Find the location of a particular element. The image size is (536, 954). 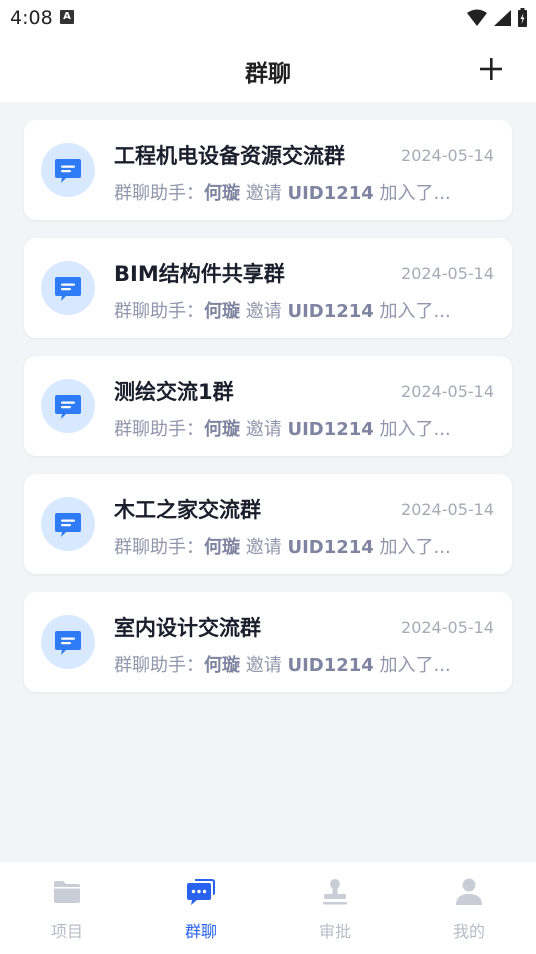

battery-icon is located at coordinates (522, 17).